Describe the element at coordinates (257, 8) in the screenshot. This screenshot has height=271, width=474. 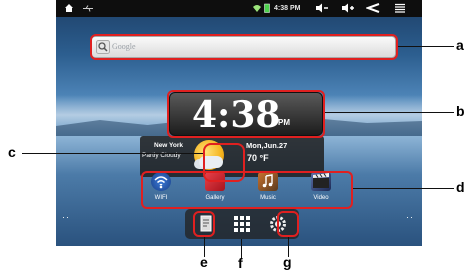
I see `wifi-signal-icon` at that location.